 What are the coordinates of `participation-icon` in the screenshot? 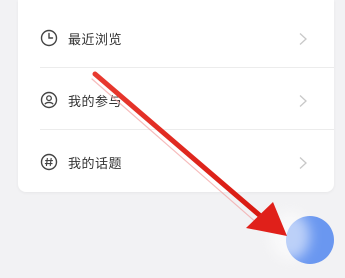 It's located at (49, 100).